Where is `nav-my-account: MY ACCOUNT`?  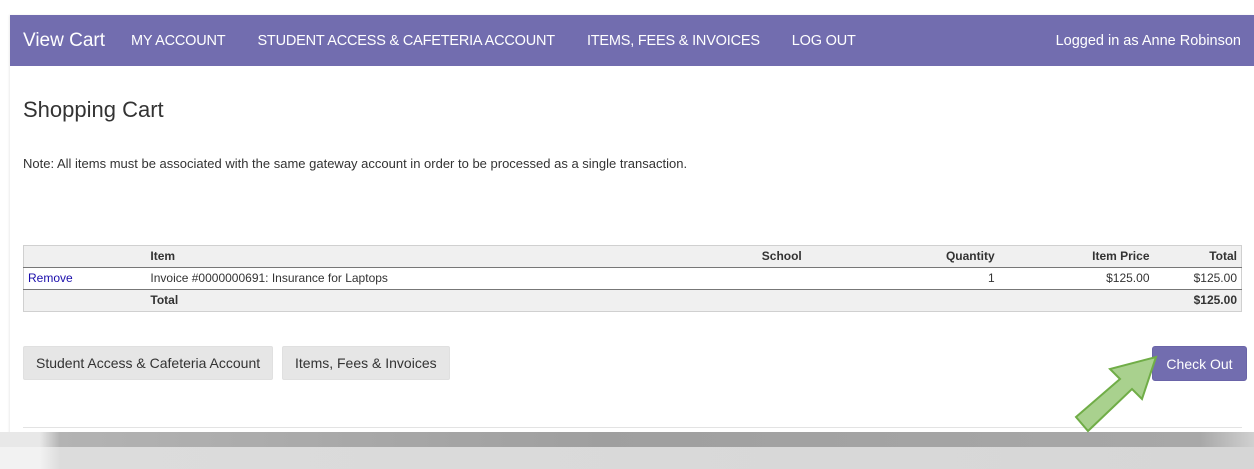 nav-my-account: MY ACCOUNT is located at coordinates (178, 41).